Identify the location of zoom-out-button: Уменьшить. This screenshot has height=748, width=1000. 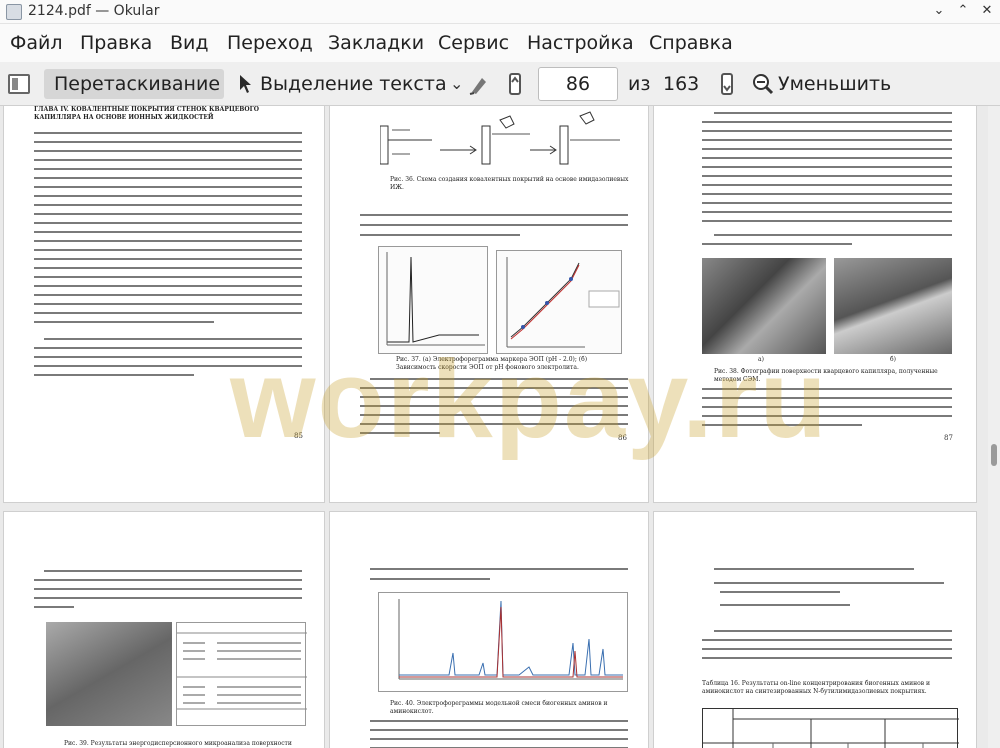
(821, 84).